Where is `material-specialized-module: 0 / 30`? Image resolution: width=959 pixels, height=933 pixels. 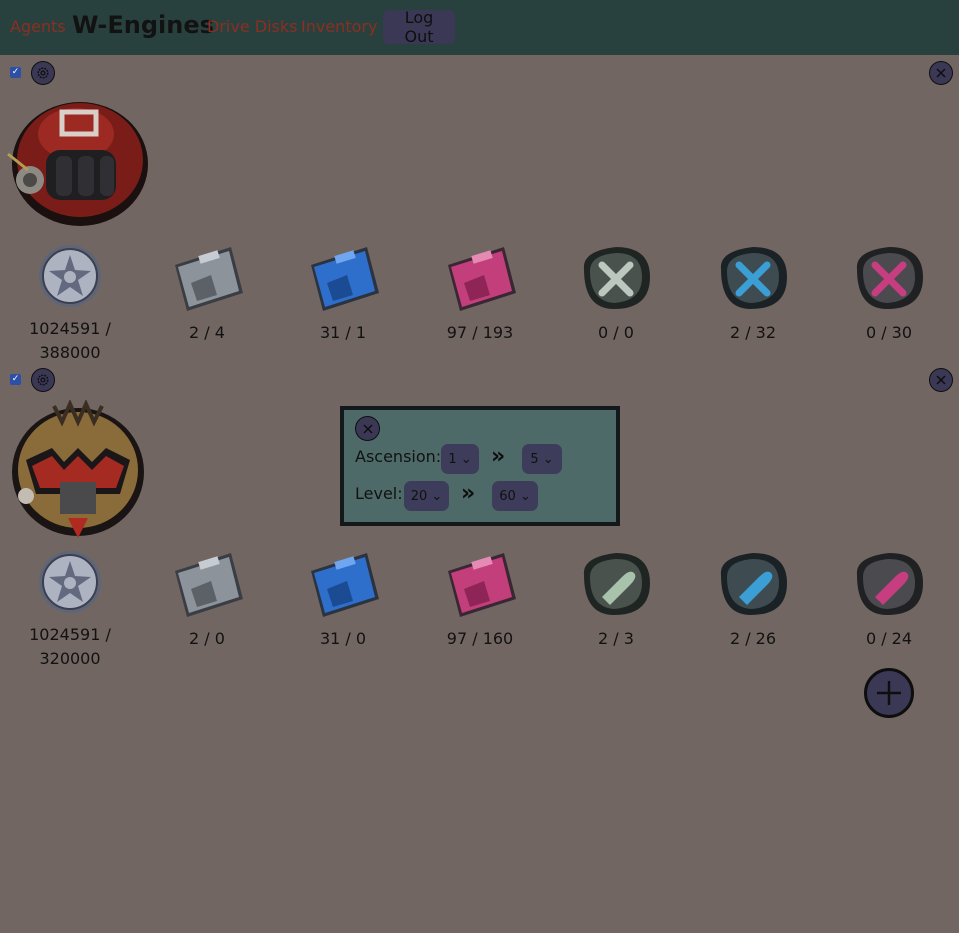
material-specialized-module: 0 / 30 is located at coordinates (889, 294).